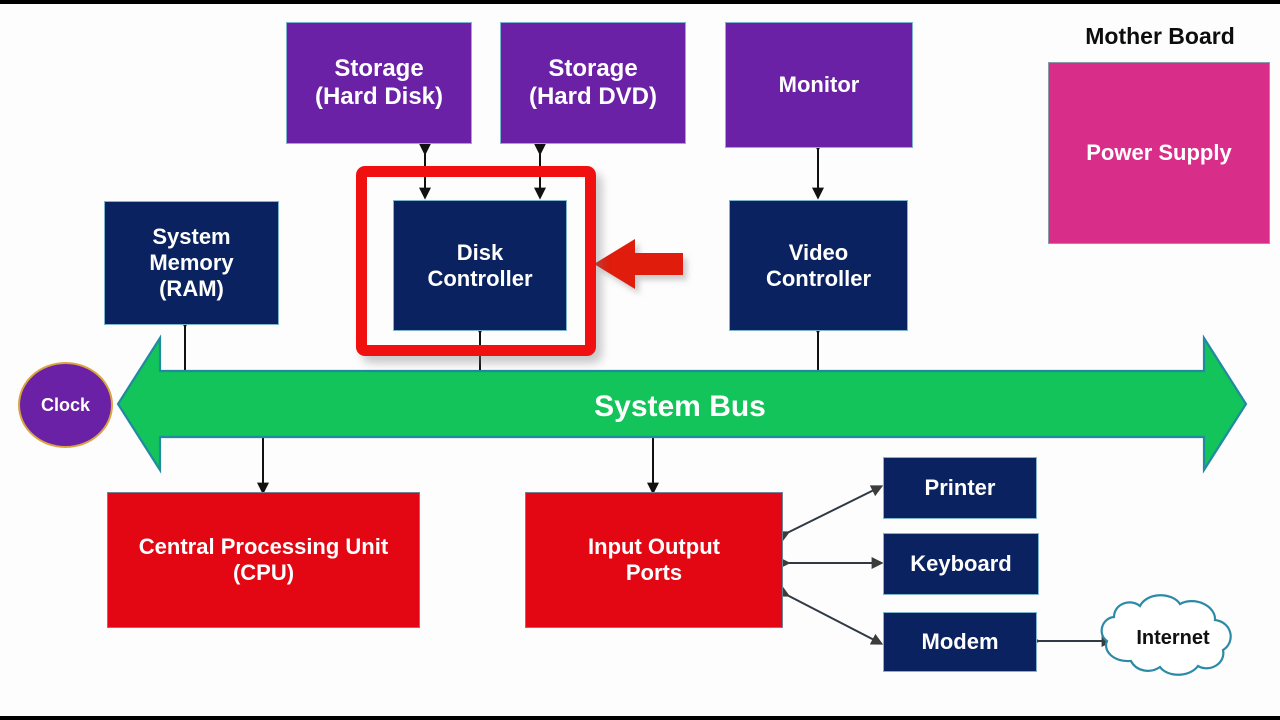 This screenshot has width=1280, height=720. What do you see at coordinates (654, 560) in the screenshot?
I see `io-ports-box: Input Output Ports` at bounding box center [654, 560].